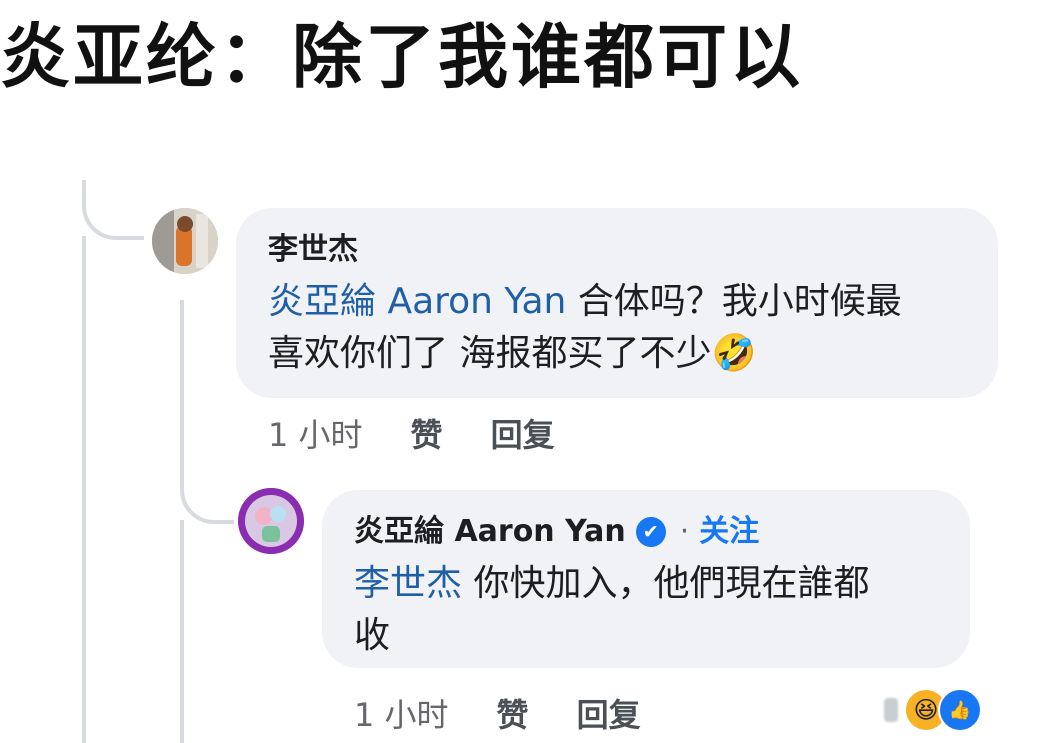 This screenshot has height=743, width=1037. I want to click on comment-author: 炎亞綸 Aaron Yan ✔ · 关注, so click(647, 532).